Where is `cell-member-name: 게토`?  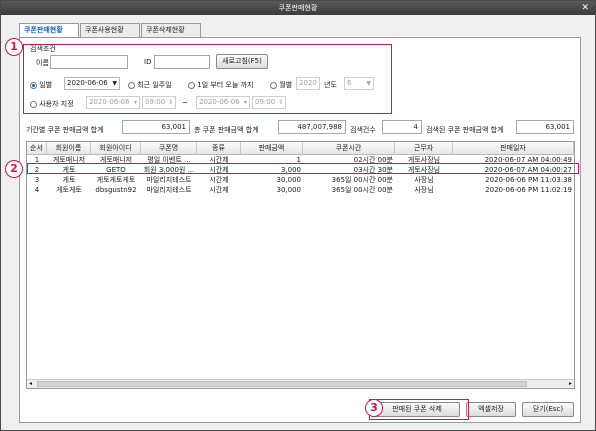 cell-member-name: 게토 is located at coordinates (69, 180).